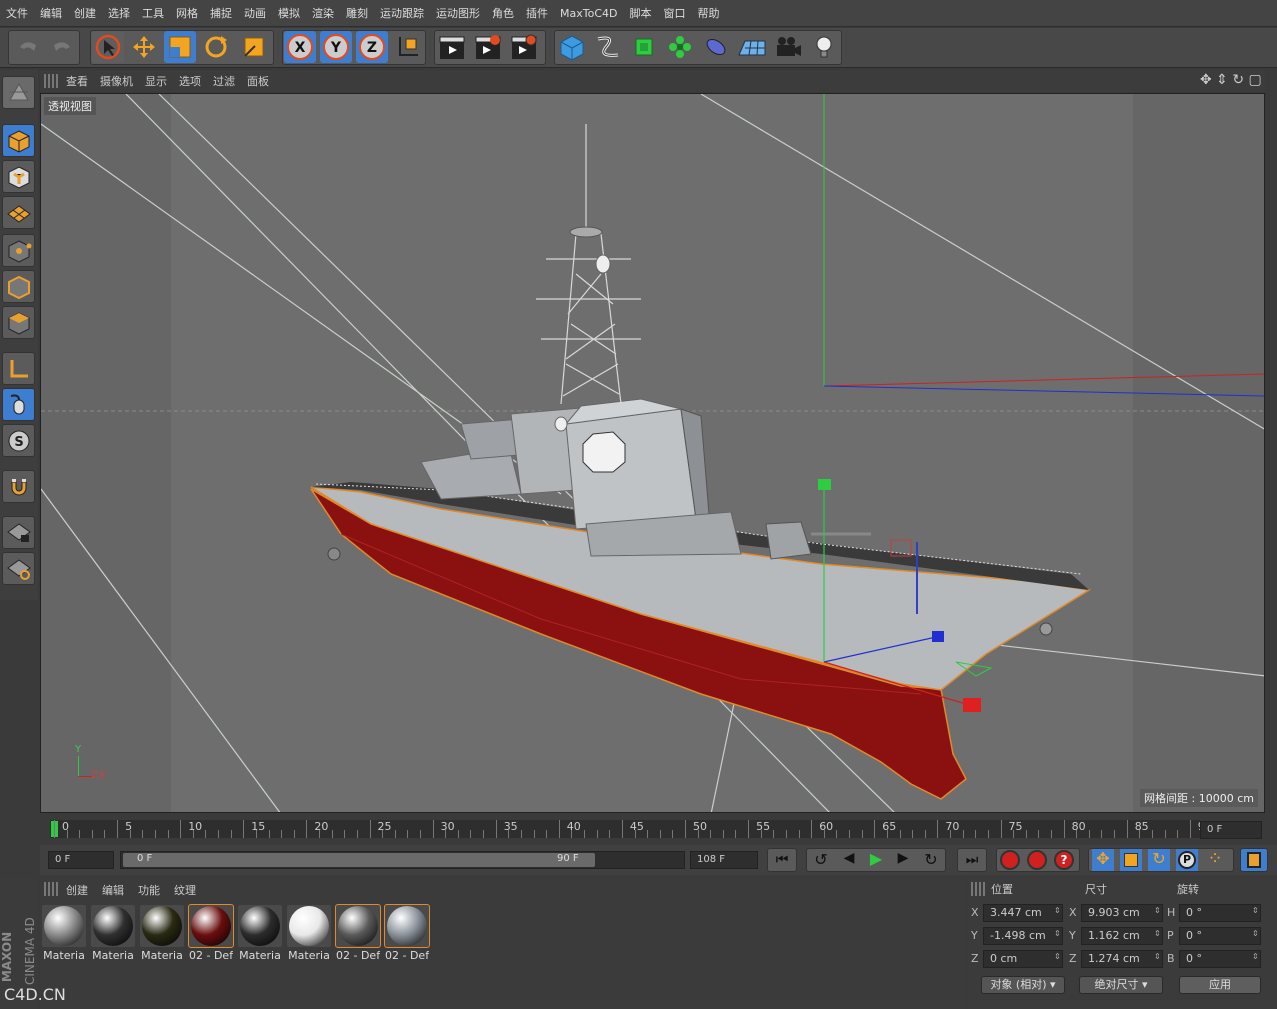 The height and width of the screenshot is (1009, 1277). What do you see at coordinates (1159, 860) in the screenshot?
I see `key-rotation-icon: ↻` at bounding box center [1159, 860].